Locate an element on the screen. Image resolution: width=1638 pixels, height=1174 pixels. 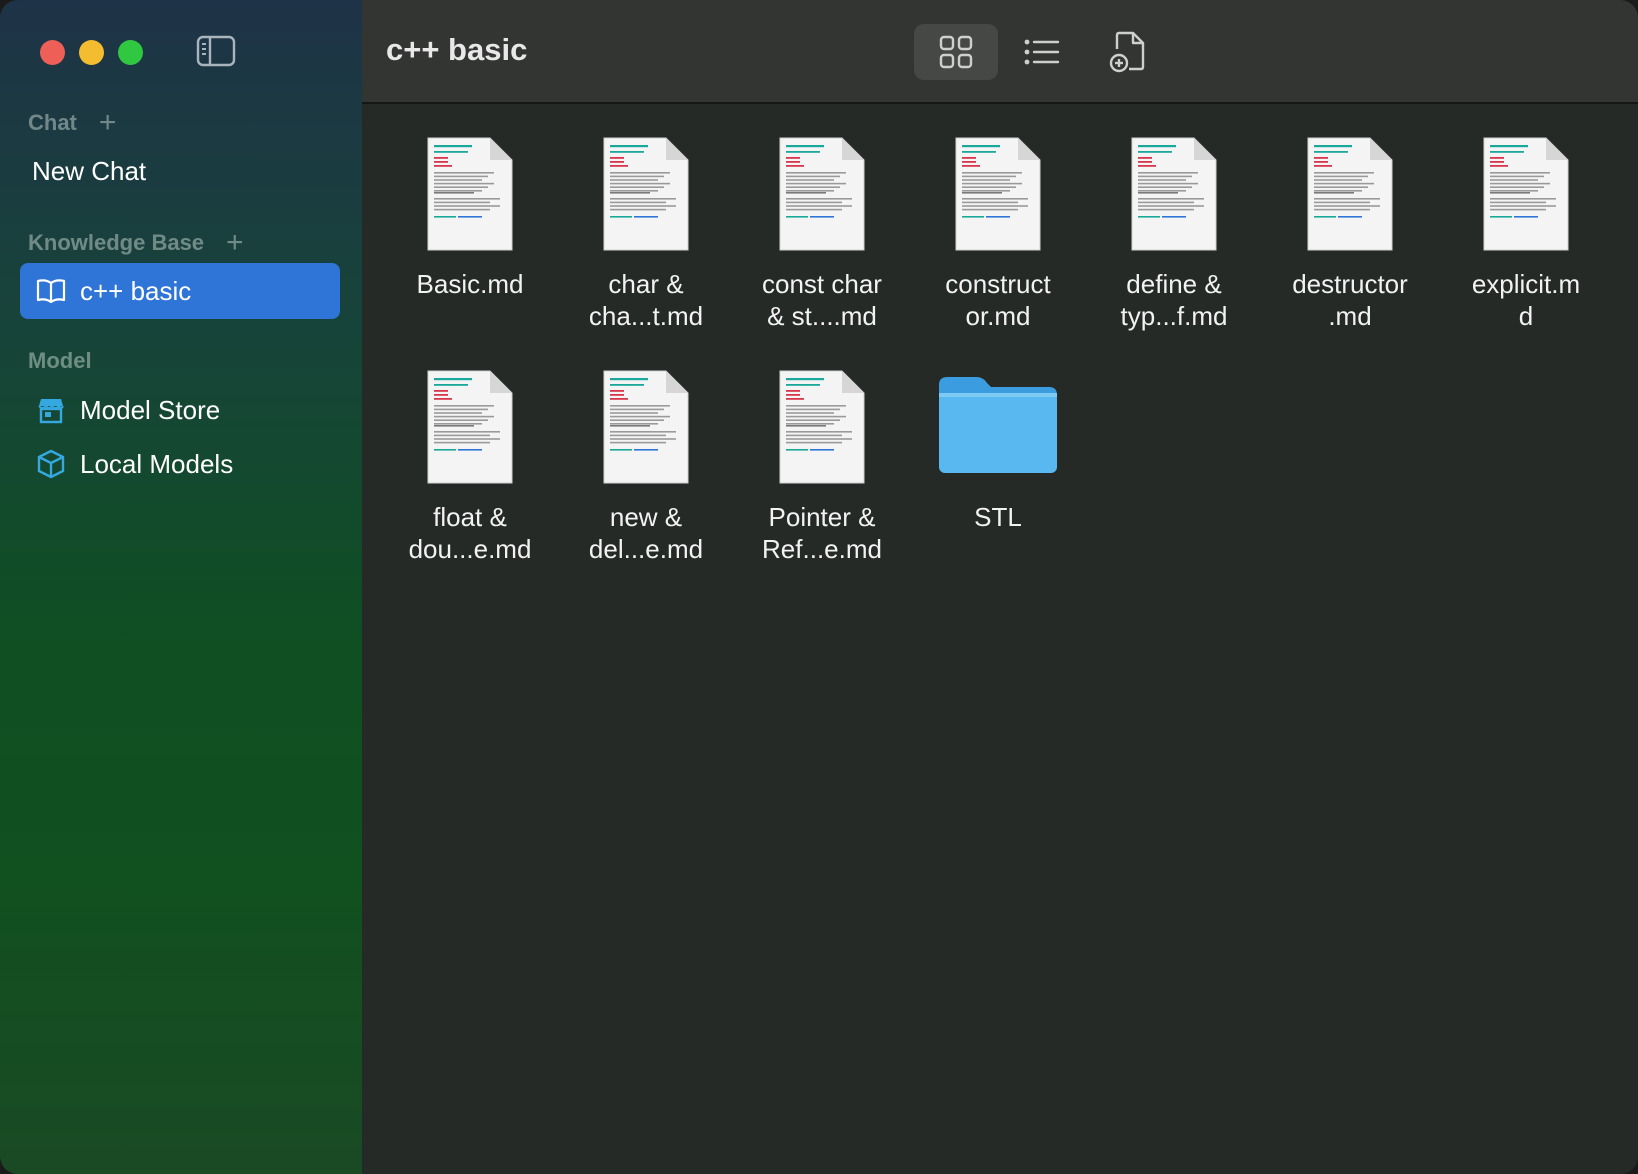
file-item: destructor .md is located at coordinates (1350, 223).